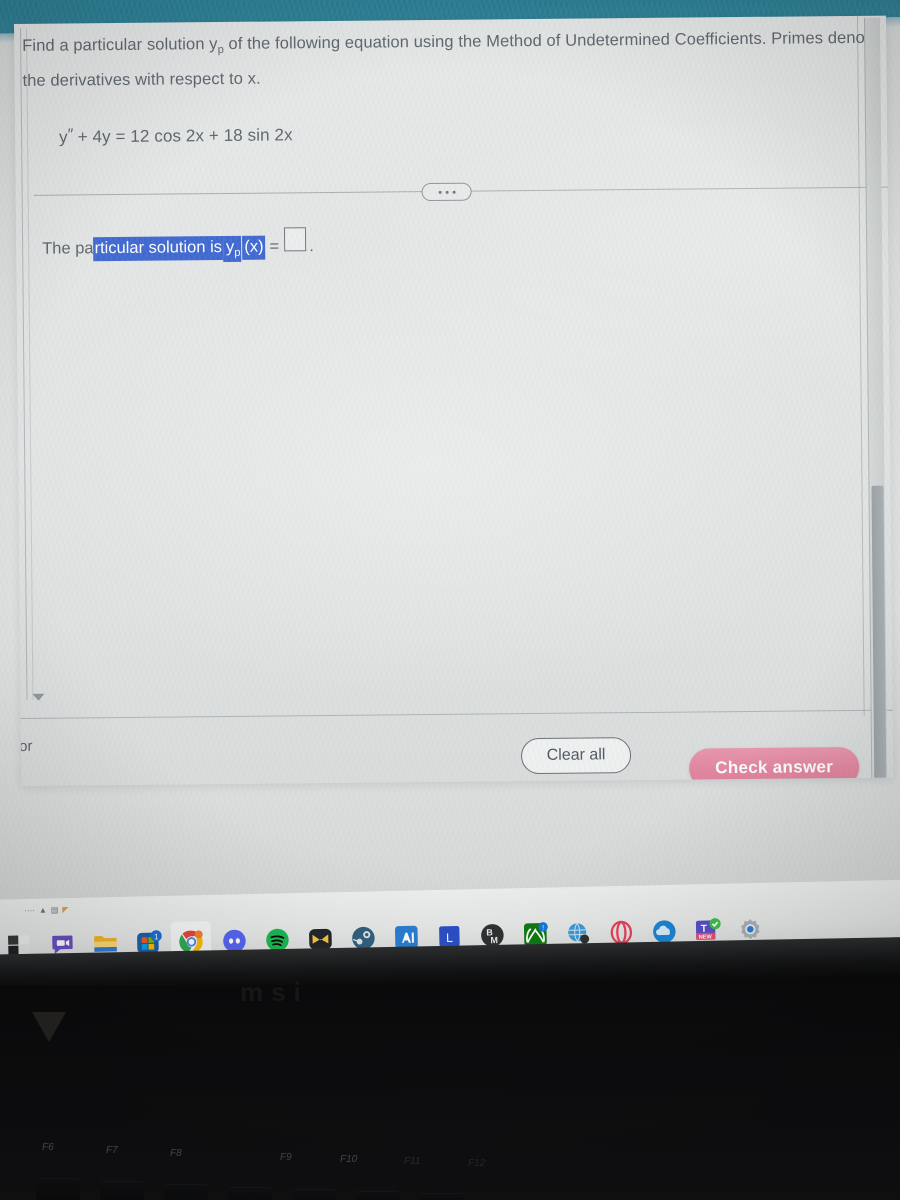 This screenshot has height=1200, width=900. What do you see at coordinates (232, 249) in the screenshot?
I see `answer-var: yp` at bounding box center [232, 249].